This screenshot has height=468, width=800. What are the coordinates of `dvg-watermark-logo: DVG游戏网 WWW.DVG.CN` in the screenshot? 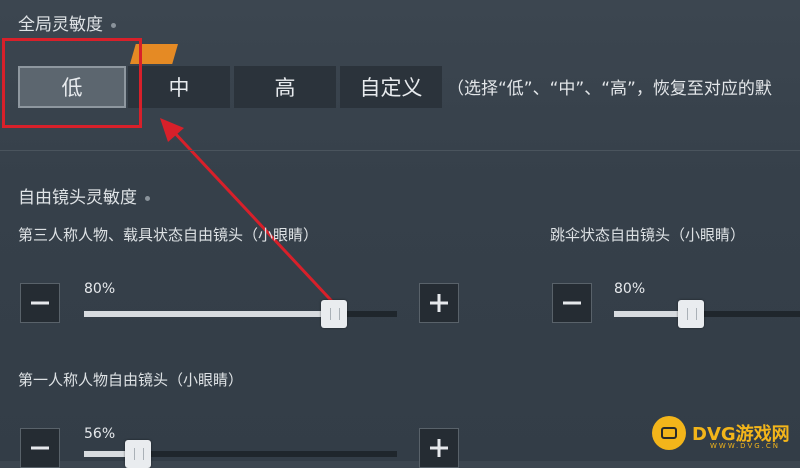 It's located at (722, 434).